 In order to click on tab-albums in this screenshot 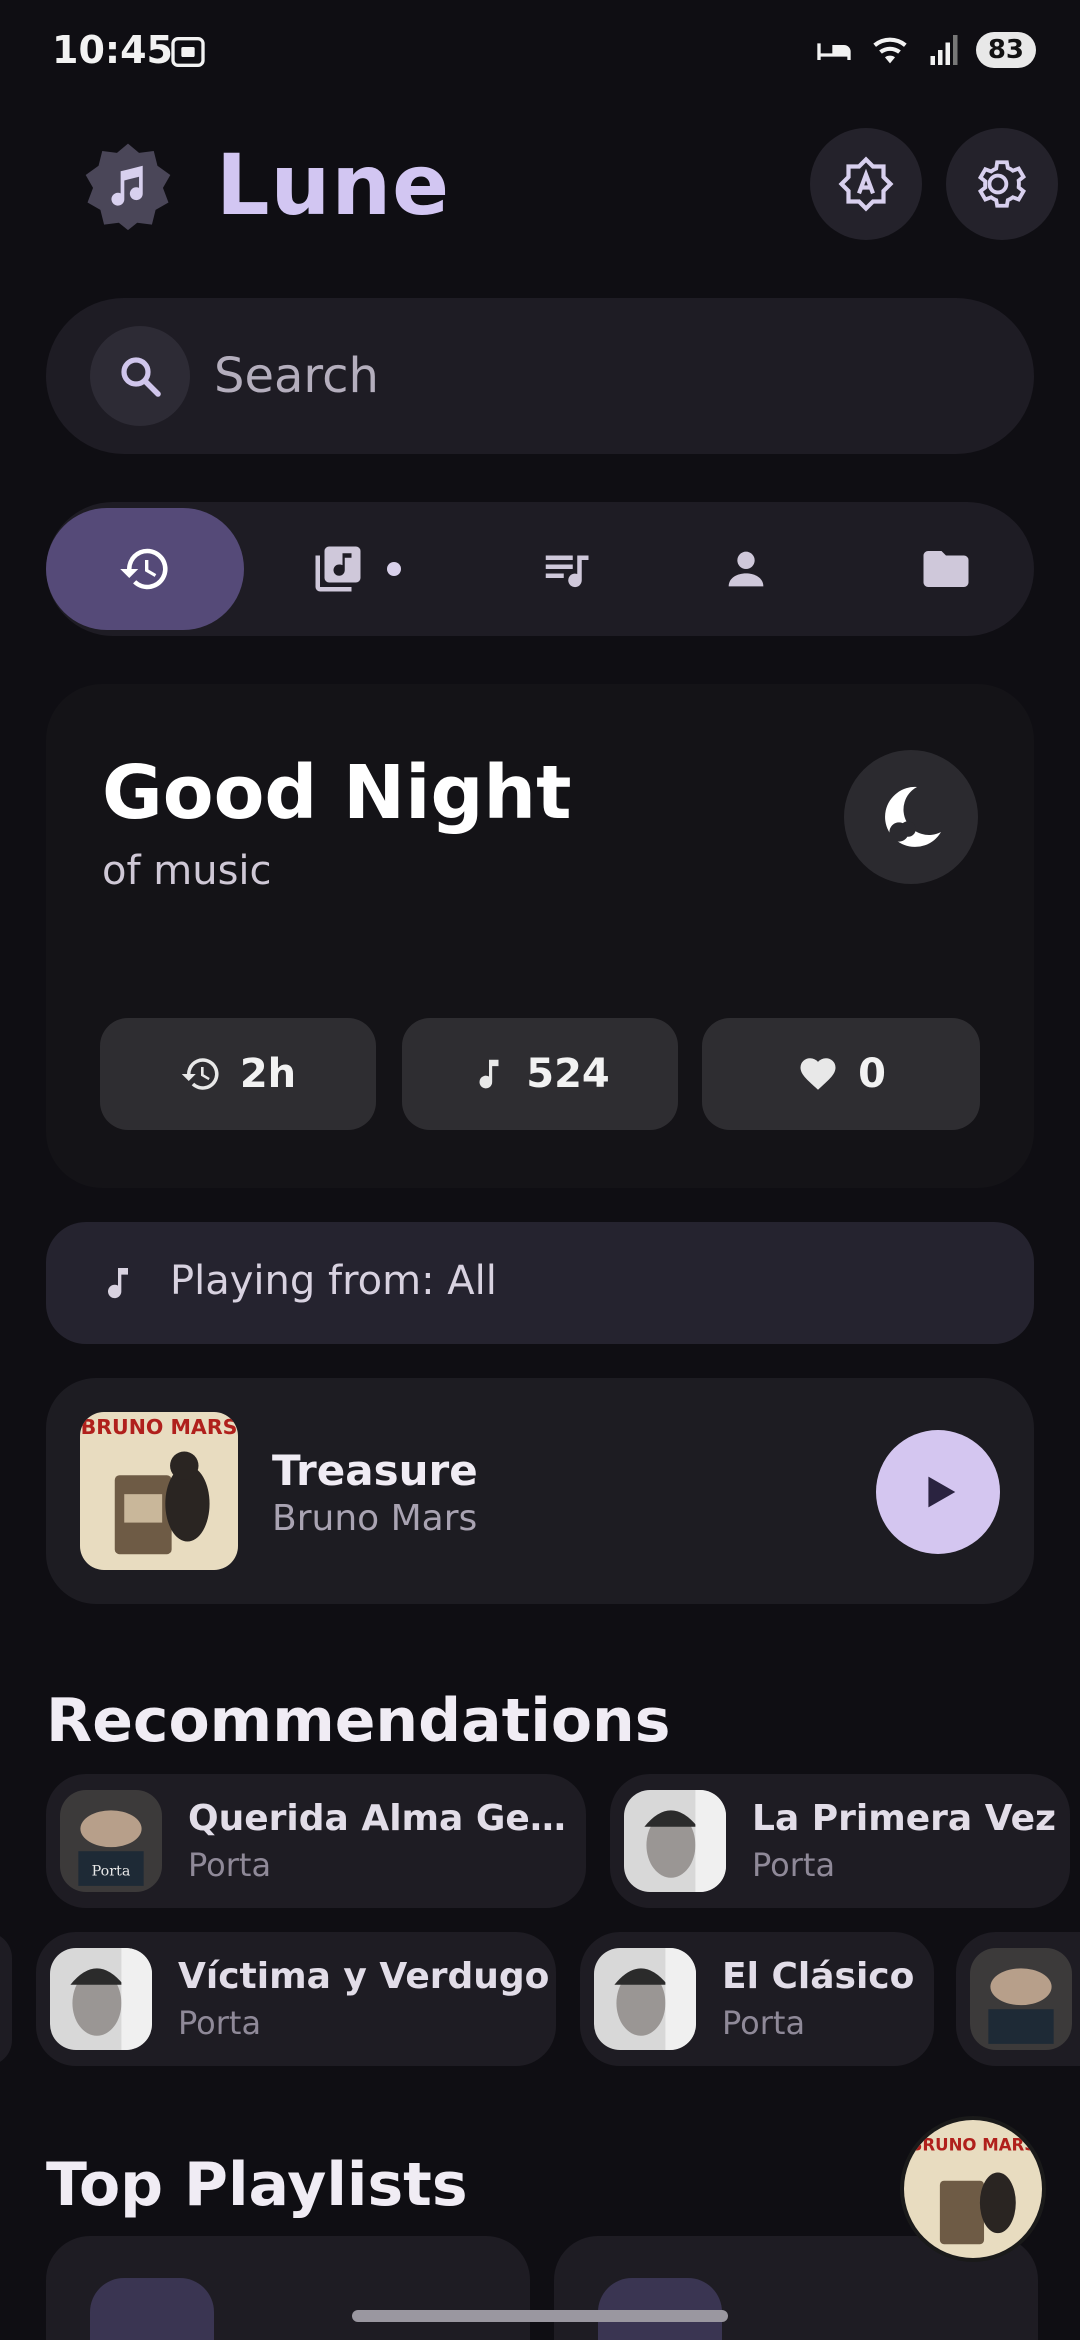, I will do `click(356, 569)`.